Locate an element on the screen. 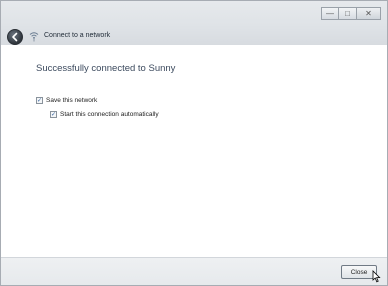 The height and width of the screenshot is (286, 388). start-automatically-label: Start this connection automatically is located at coordinates (109, 114).